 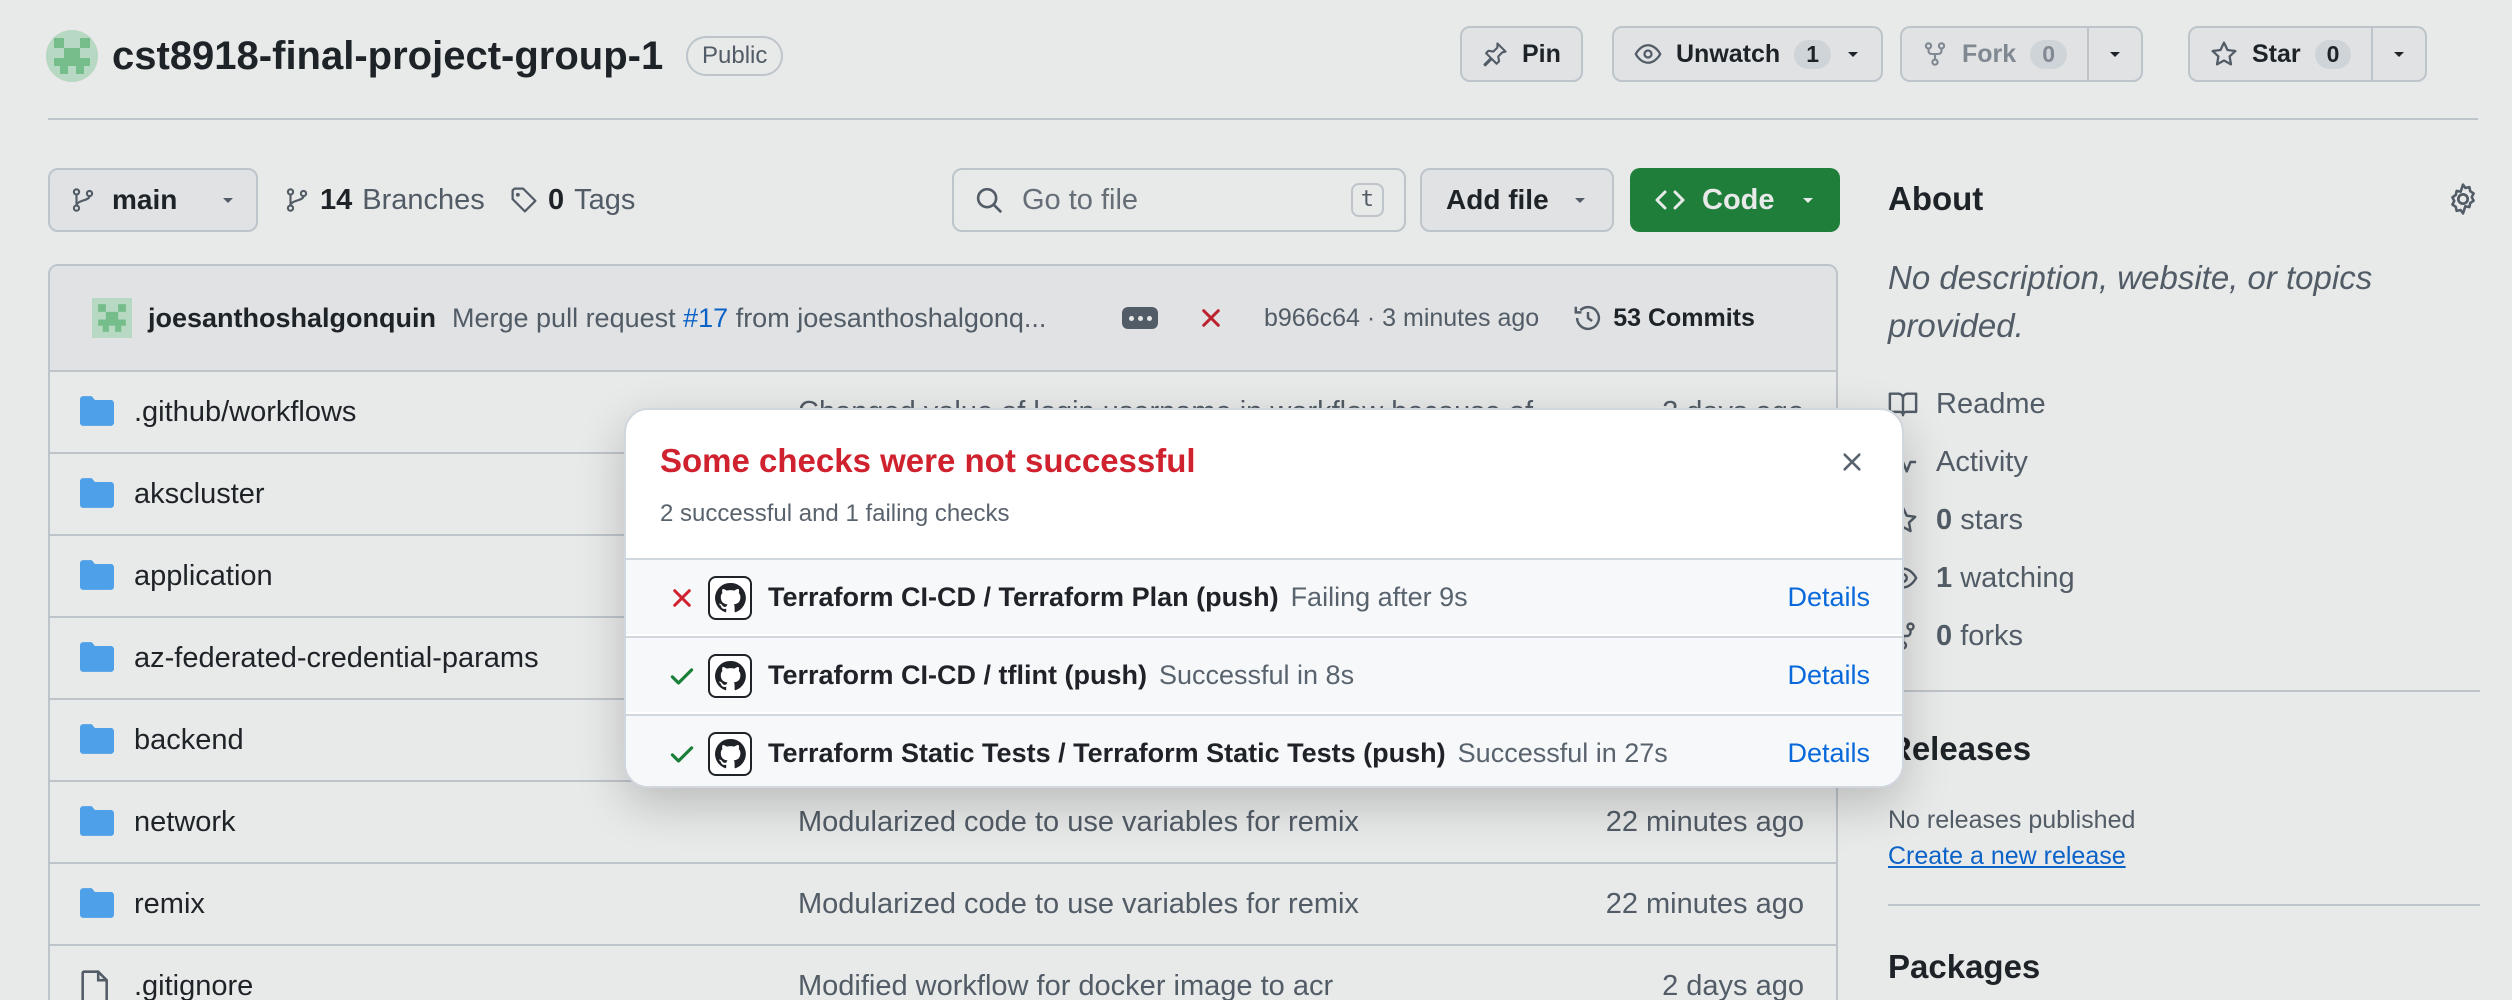 I want to click on checks-summary: 2 successful and 1 failing checks, so click(x=835, y=513).